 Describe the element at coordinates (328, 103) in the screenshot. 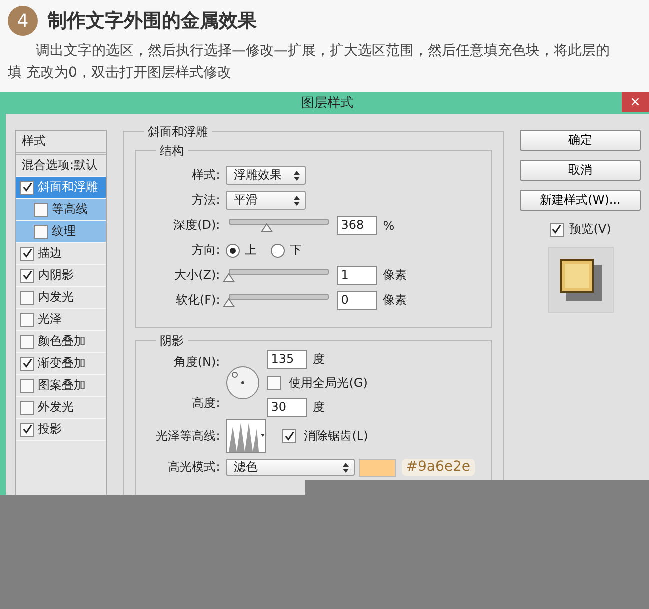

I see `window-title: 图层样式` at that location.